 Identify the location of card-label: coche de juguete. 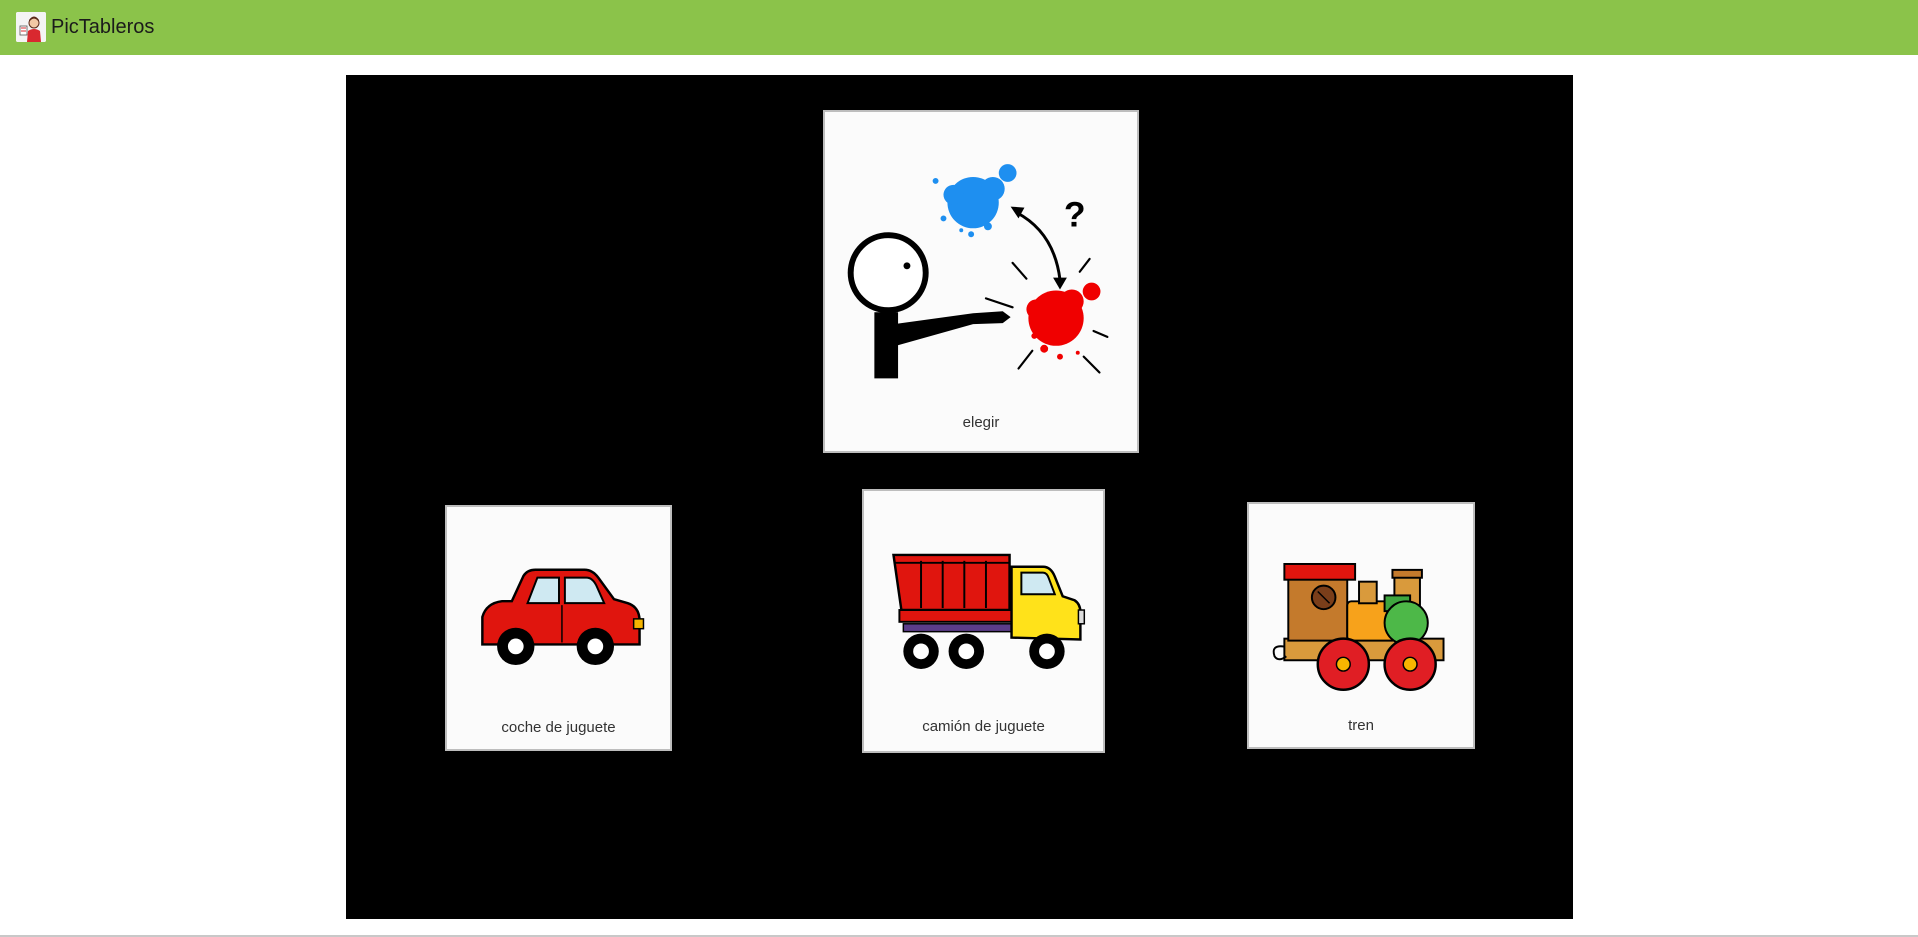
(558, 727).